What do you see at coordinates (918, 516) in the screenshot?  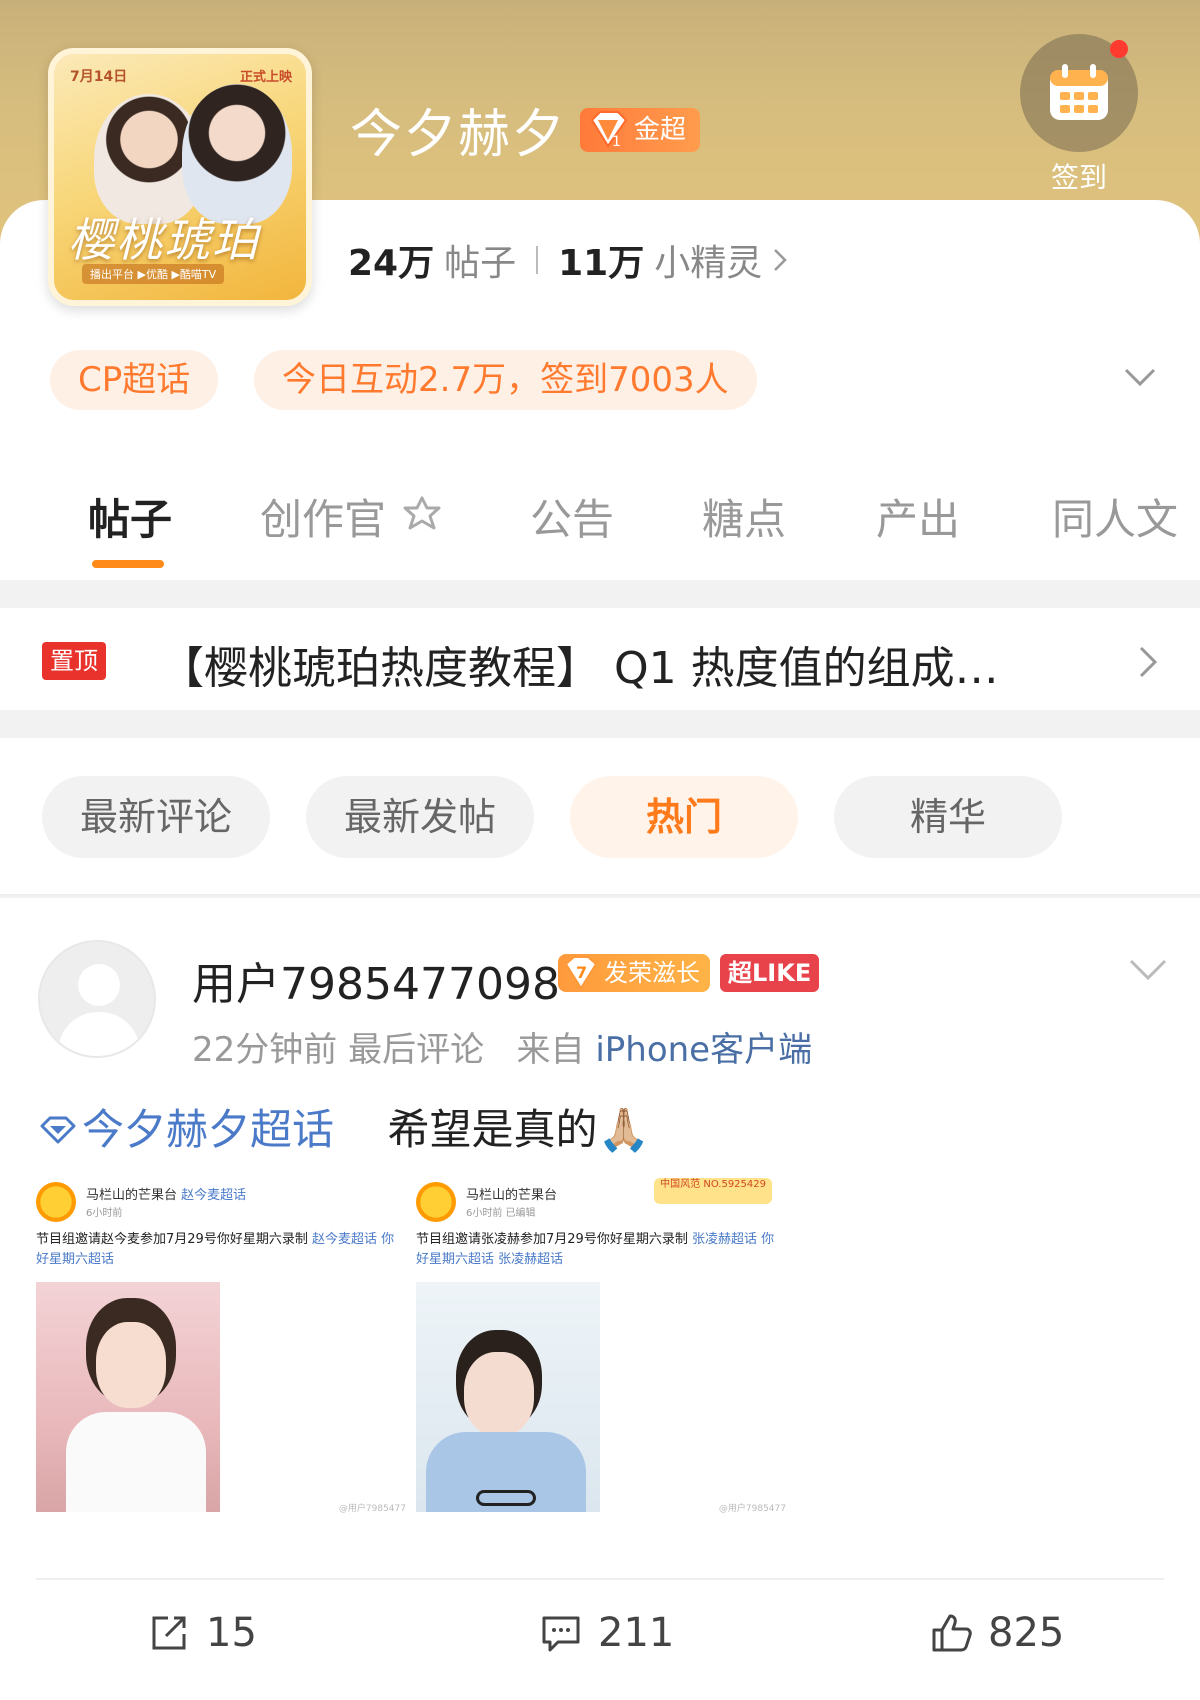 I see `tab-creations: 产出` at bounding box center [918, 516].